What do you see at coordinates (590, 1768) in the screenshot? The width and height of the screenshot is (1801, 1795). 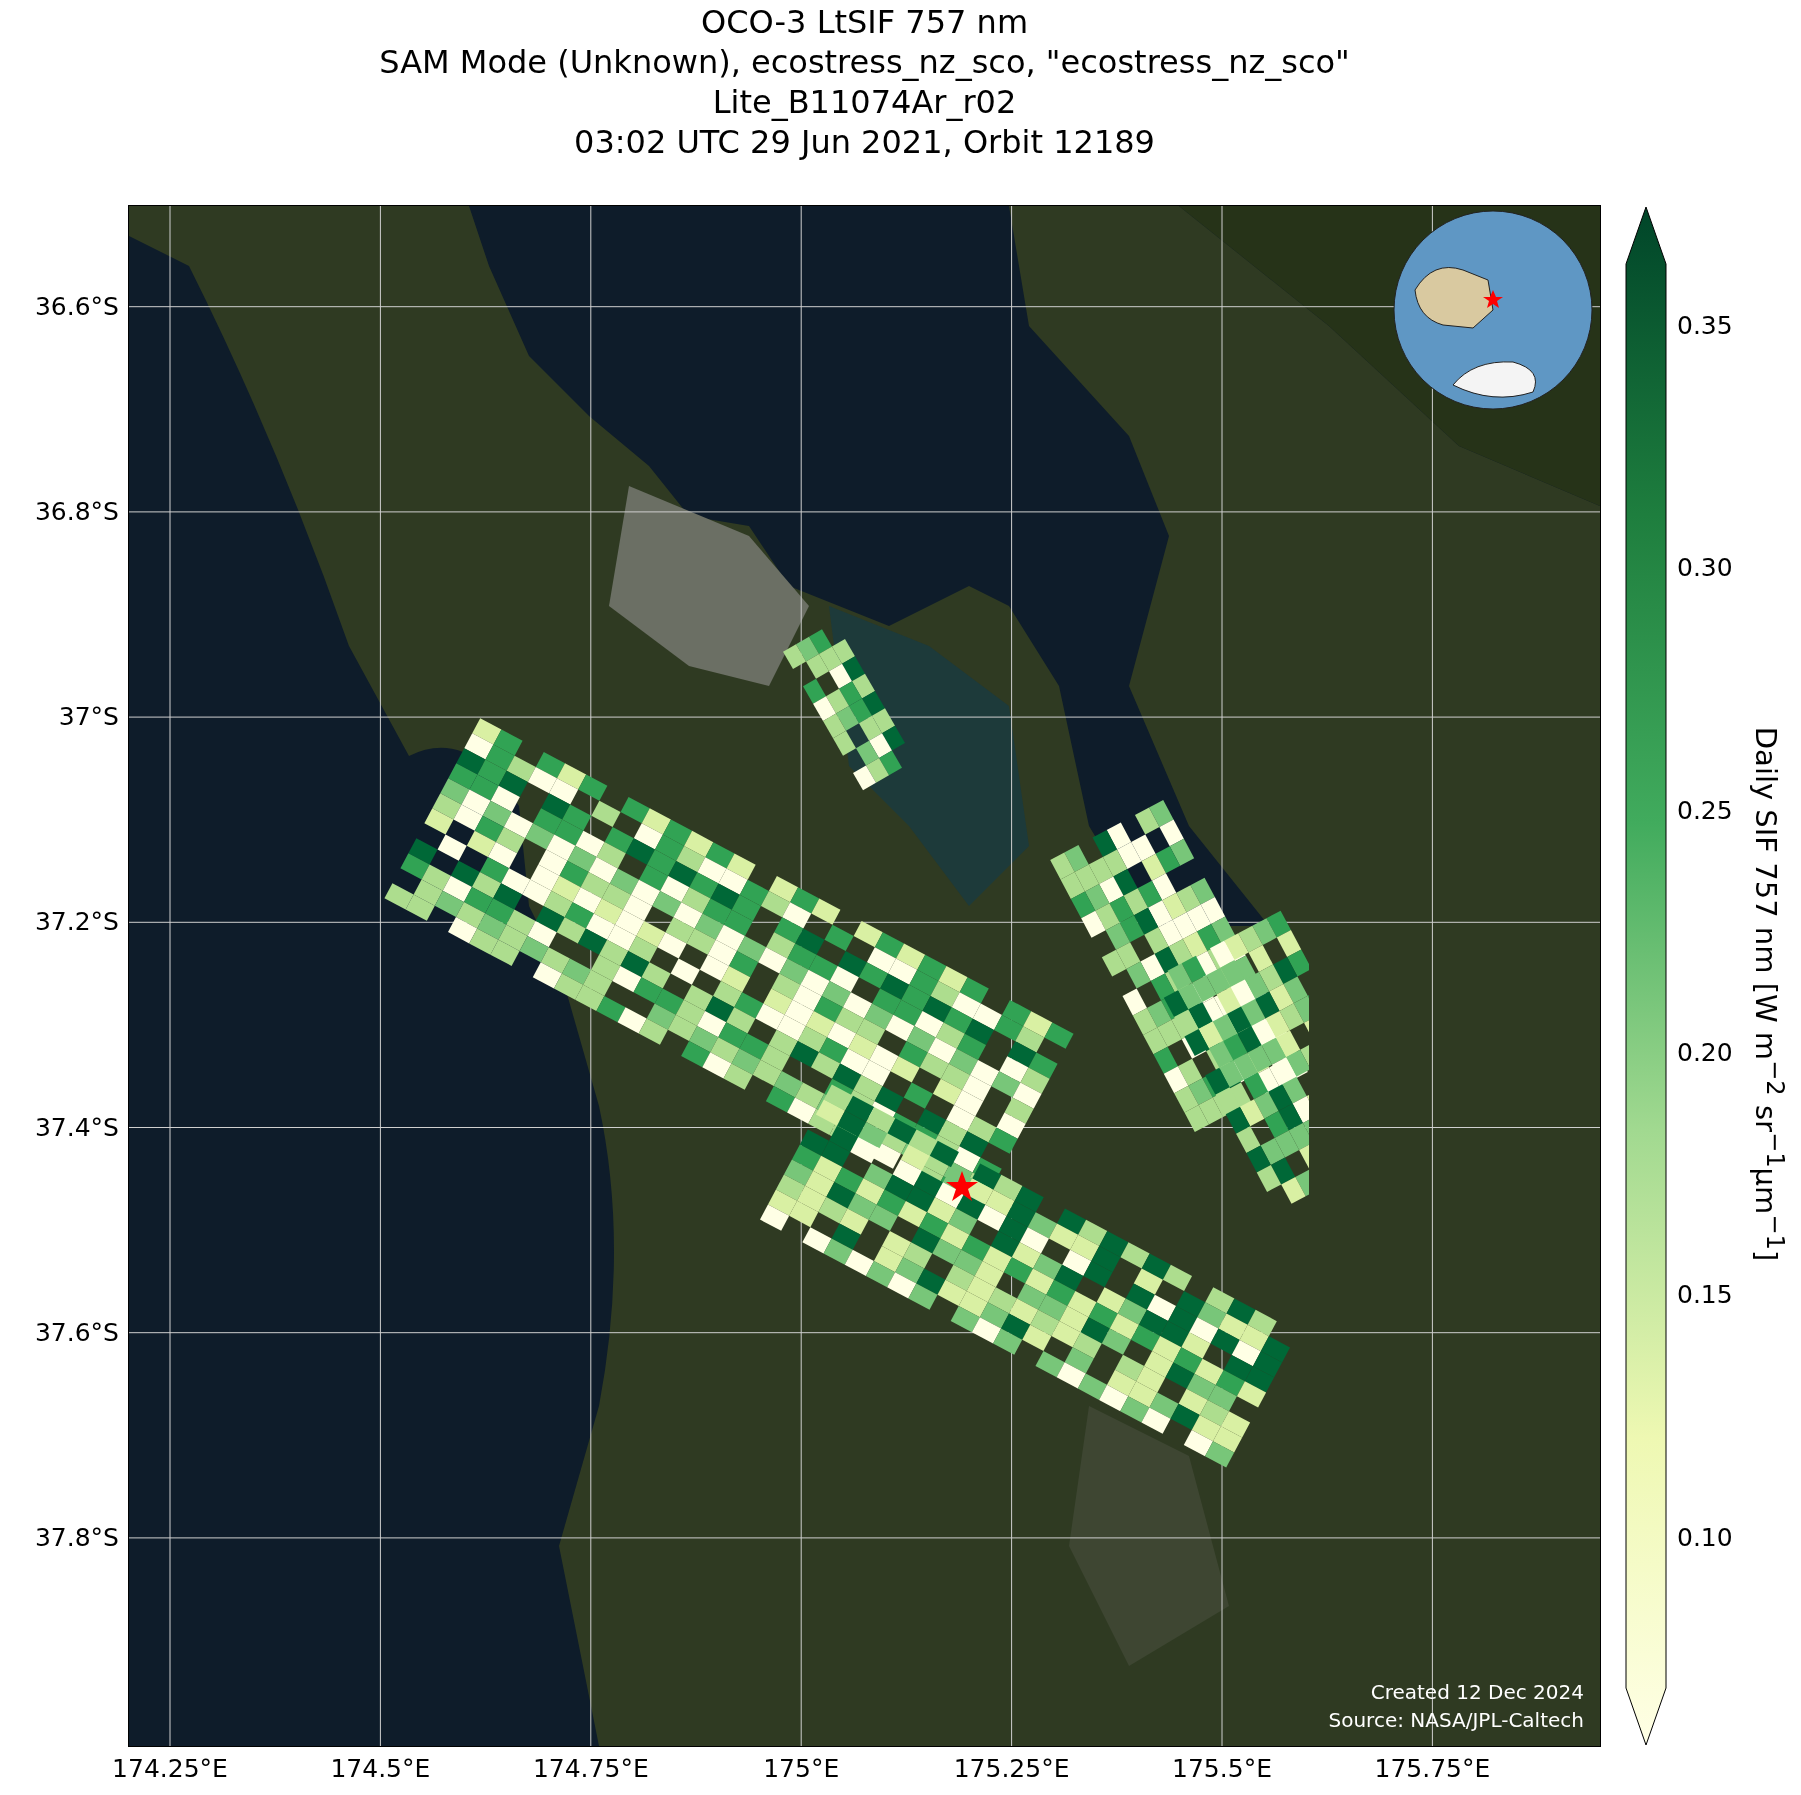 I see `longitude-label: 174.75°E` at bounding box center [590, 1768].